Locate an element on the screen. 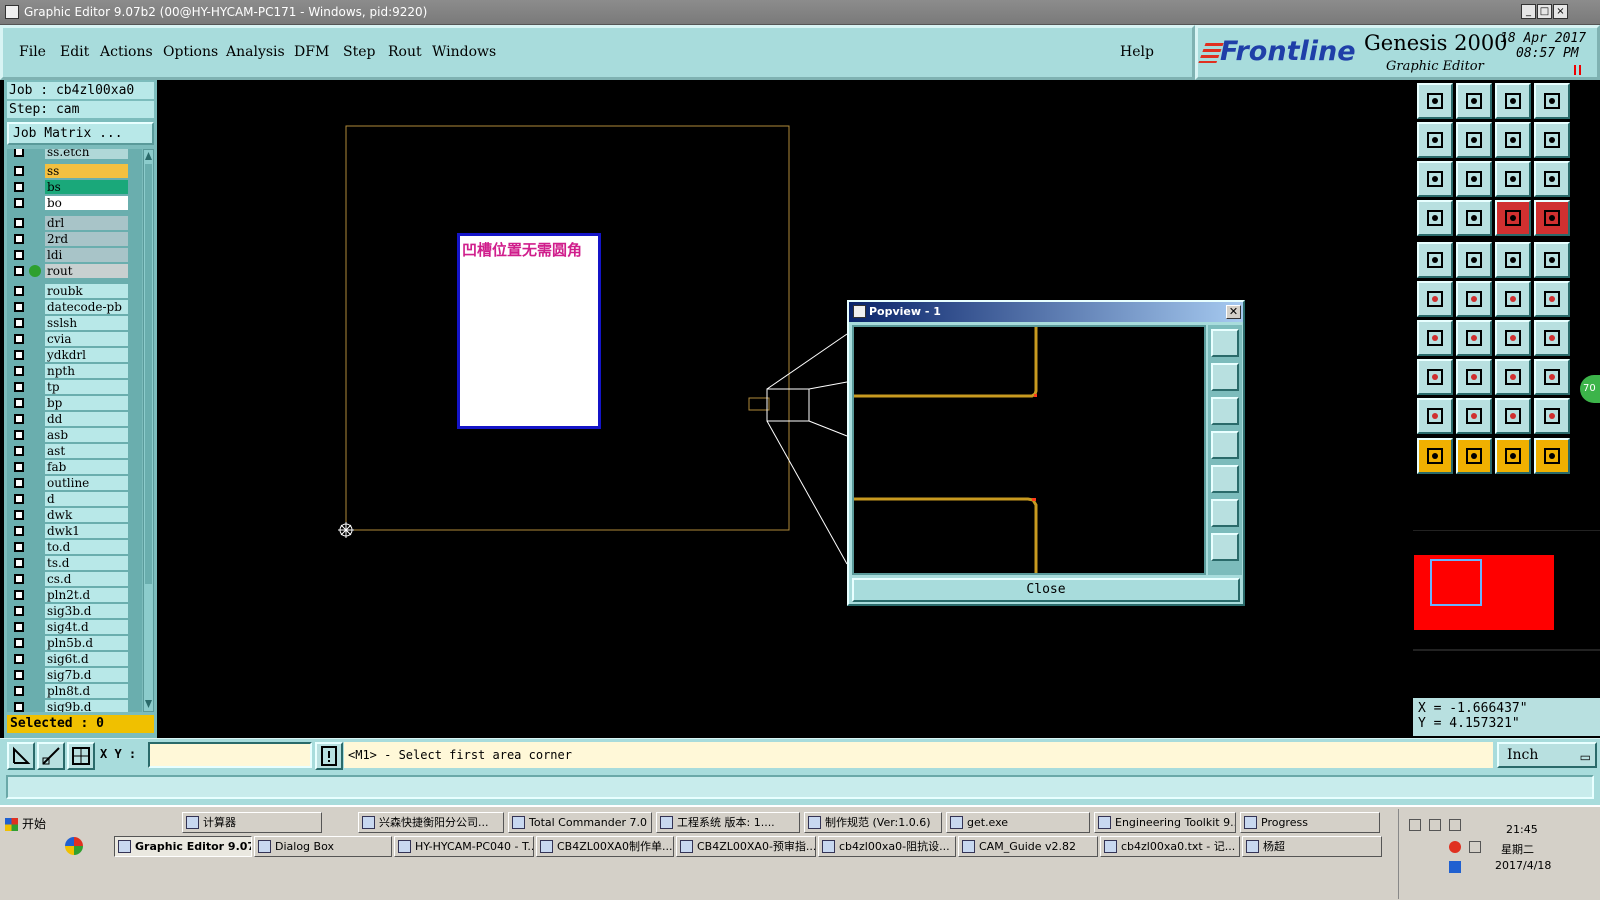 The width and height of the screenshot is (1600, 900). layer-row: cs.d is located at coordinates (74, 579).